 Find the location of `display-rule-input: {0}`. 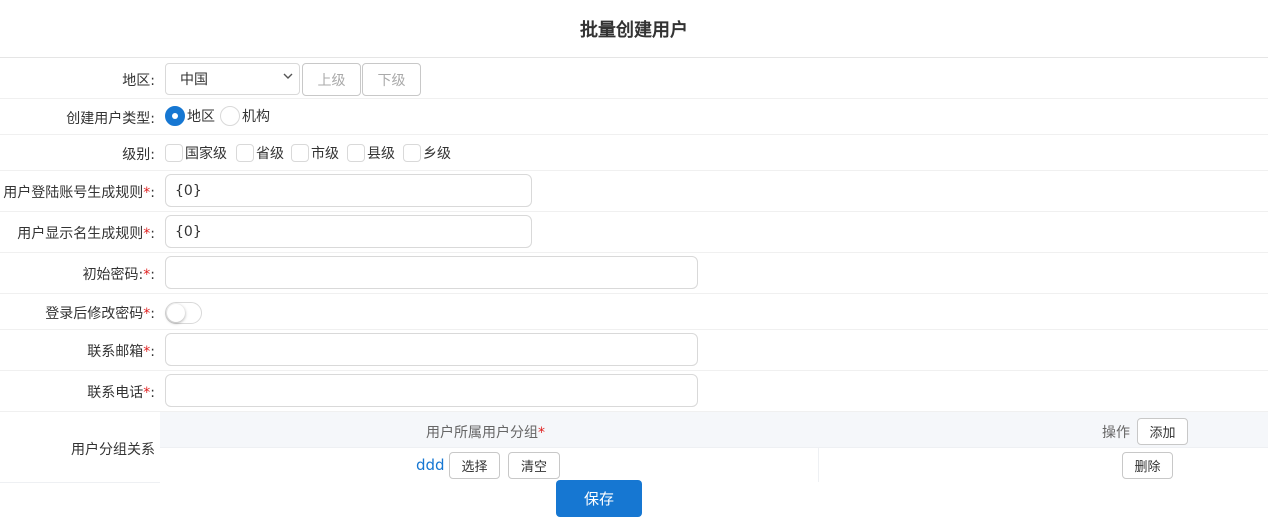

display-rule-input: {0} is located at coordinates (348, 231).